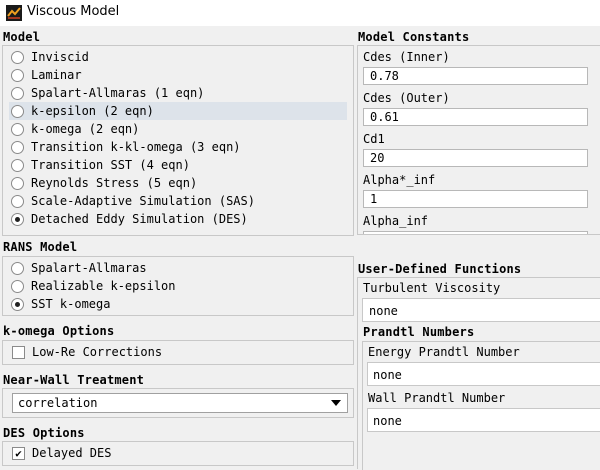  What do you see at coordinates (383, 311) in the screenshot?
I see `turbulent-viscosity-value: none` at bounding box center [383, 311].